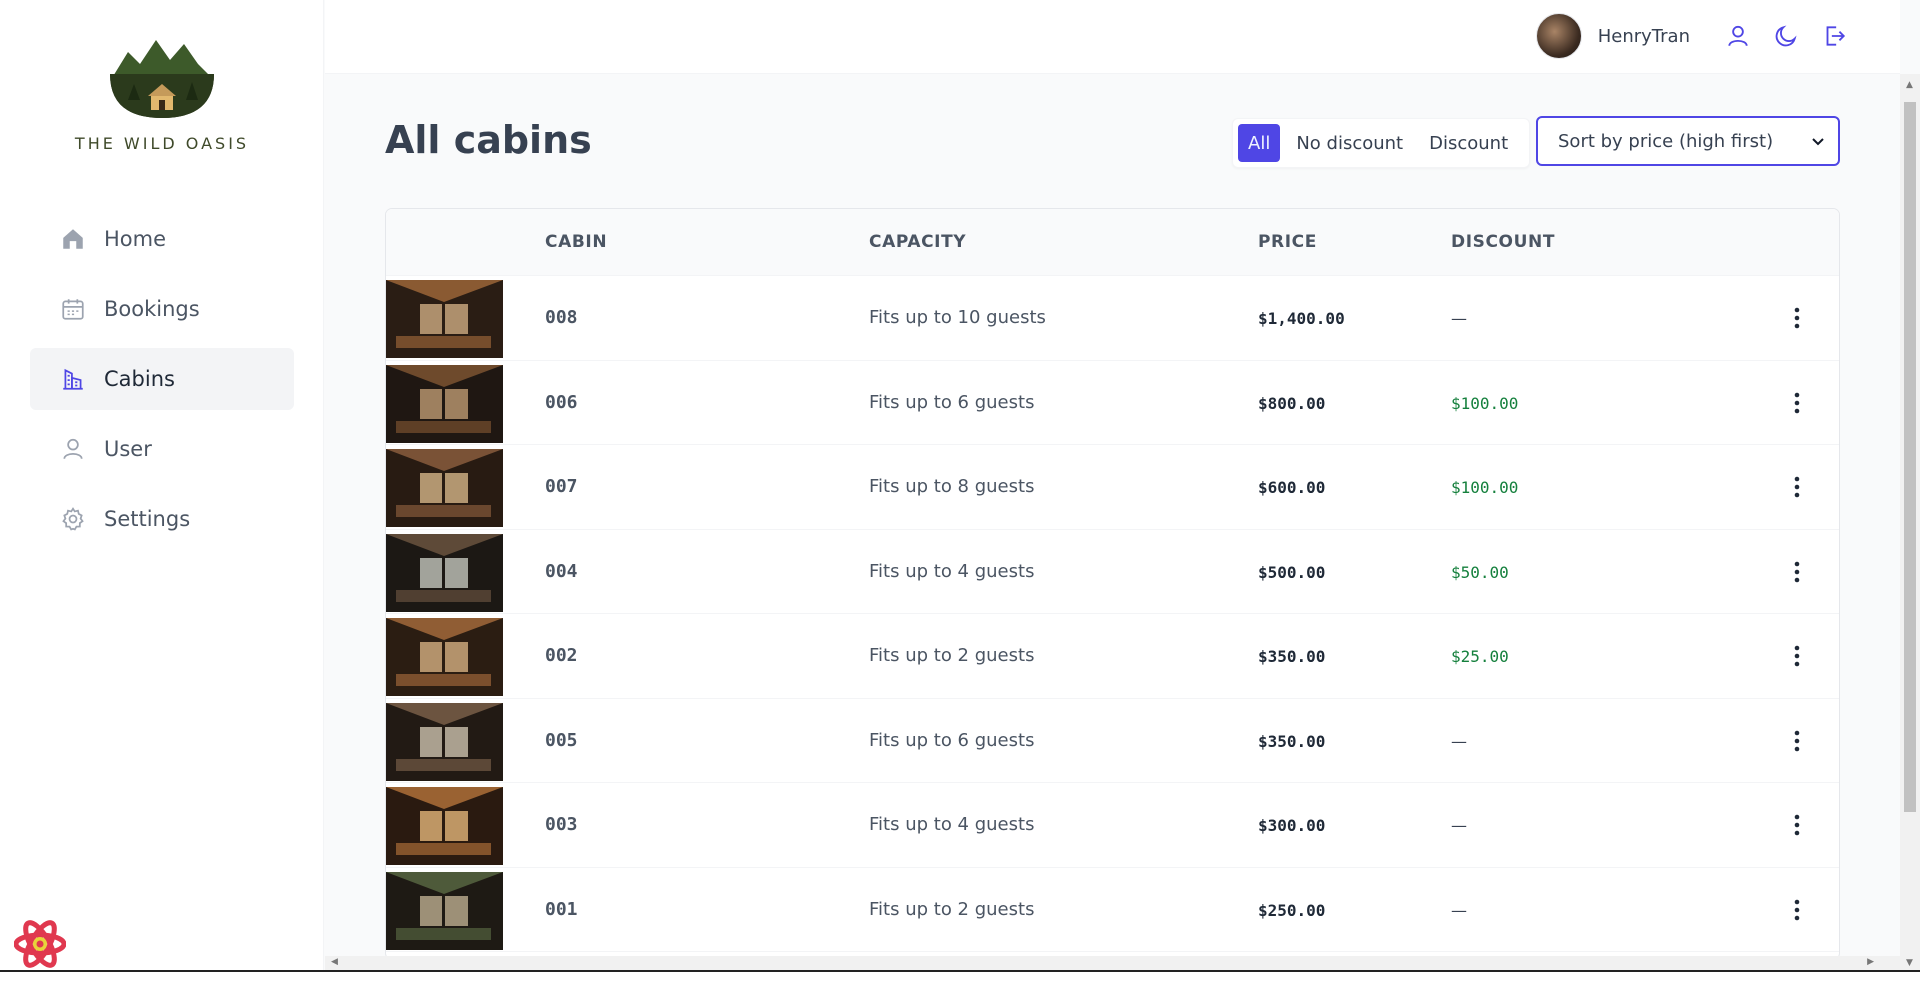  Describe the element at coordinates (561, 486) in the screenshot. I see `cabin-name: 007` at that location.